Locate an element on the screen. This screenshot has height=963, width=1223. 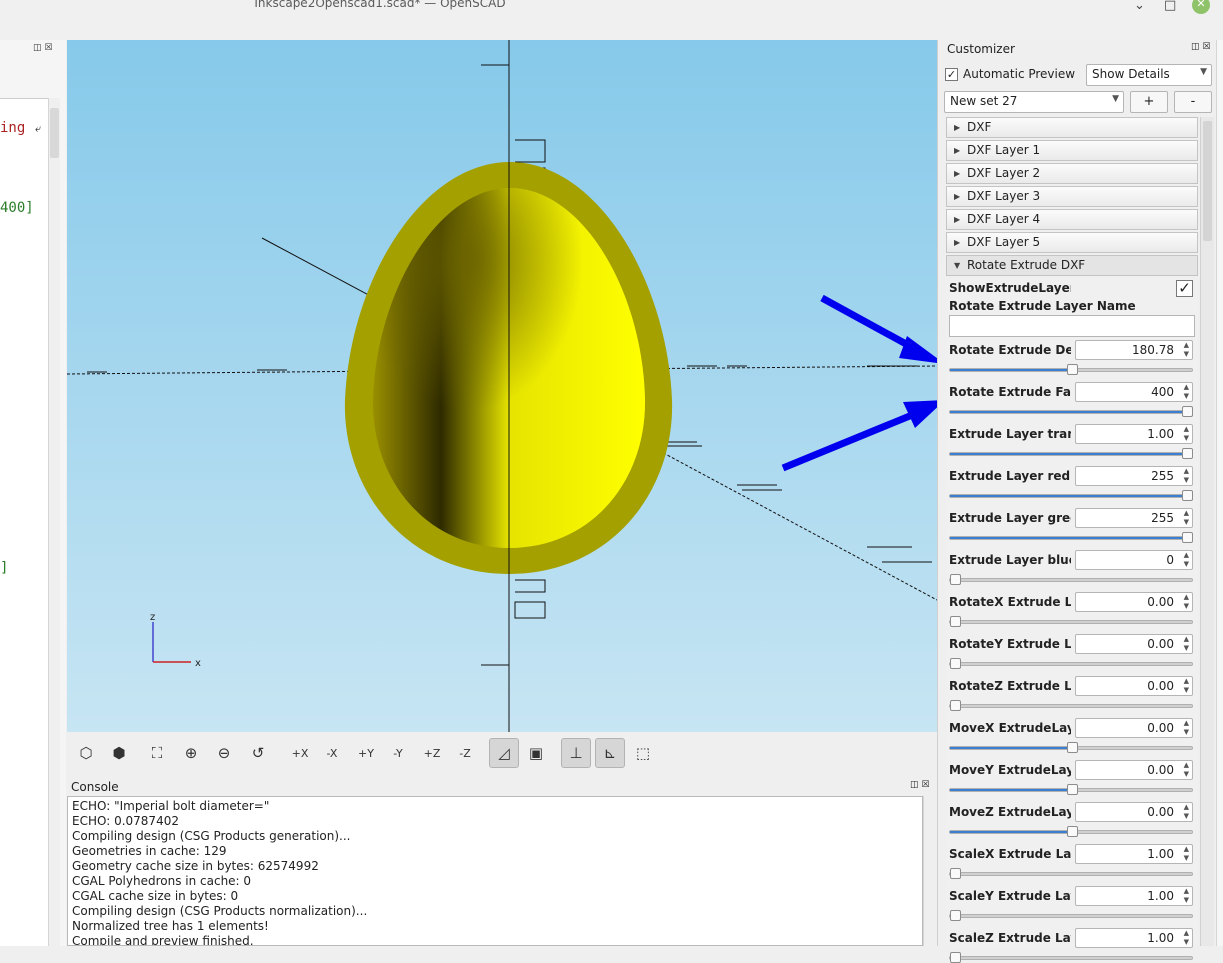
zoom-in-icon: ⊕ is located at coordinates (191, 753).